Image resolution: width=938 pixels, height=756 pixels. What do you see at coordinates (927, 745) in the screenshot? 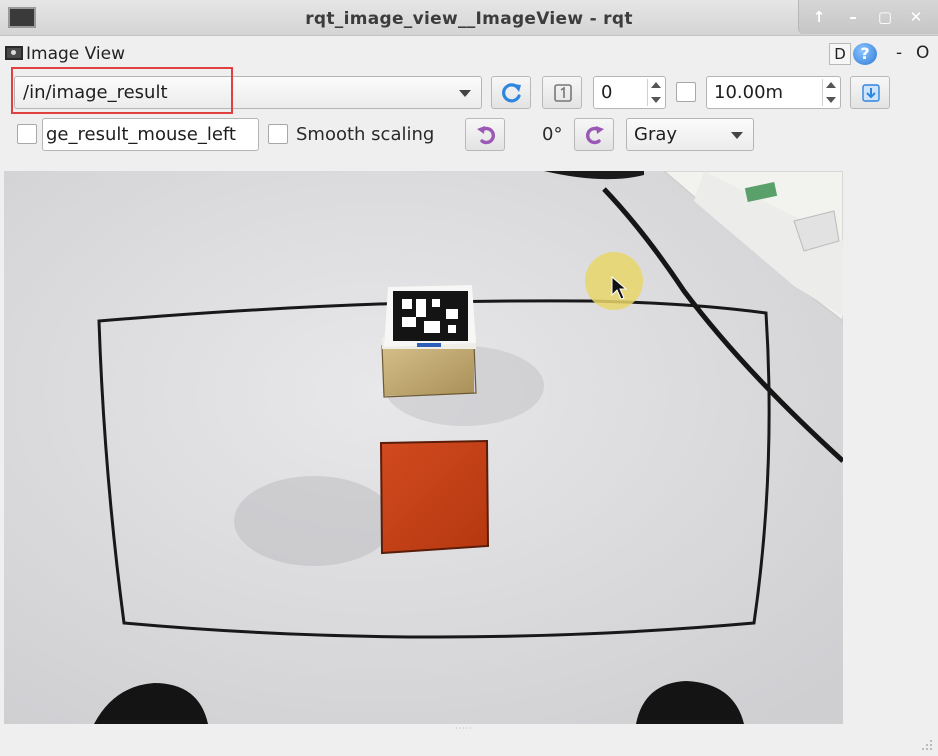
I see `resize-grip-icon` at bounding box center [927, 745].